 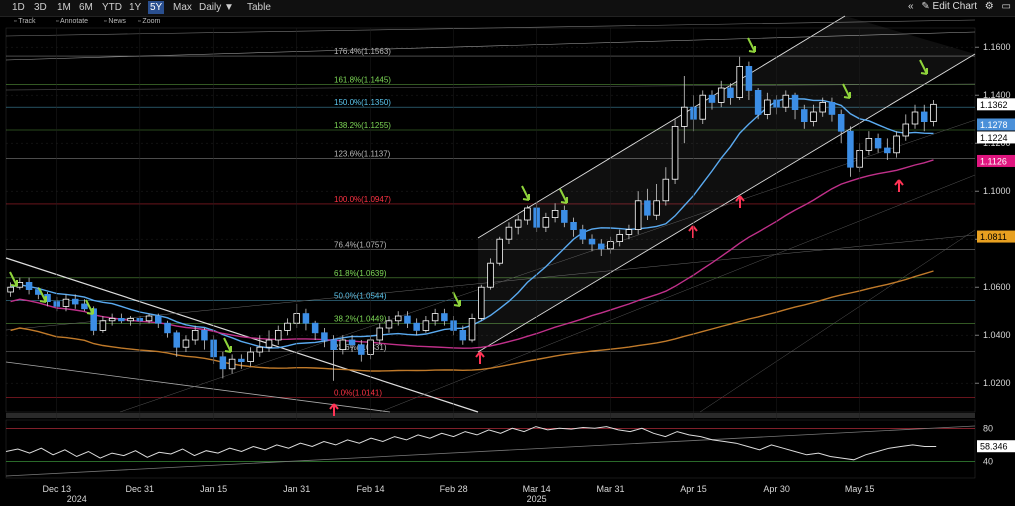 What do you see at coordinates (362, 102) in the screenshot?
I see `fib-label: 150.0%(1.1350)` at bounding box center [362, 102].